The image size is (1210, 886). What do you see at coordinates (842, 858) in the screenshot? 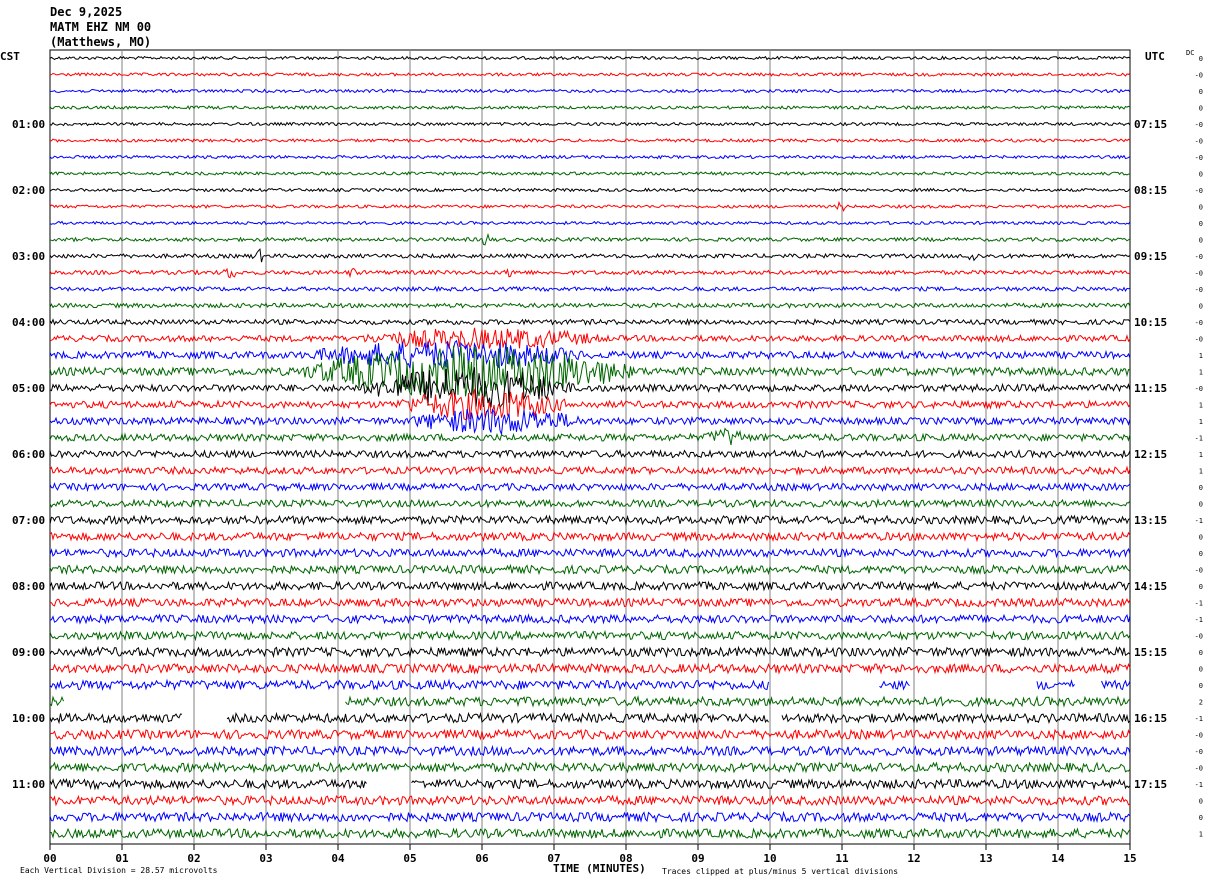
I see `x-tick-label: 11` at bounding box center [842, 858].